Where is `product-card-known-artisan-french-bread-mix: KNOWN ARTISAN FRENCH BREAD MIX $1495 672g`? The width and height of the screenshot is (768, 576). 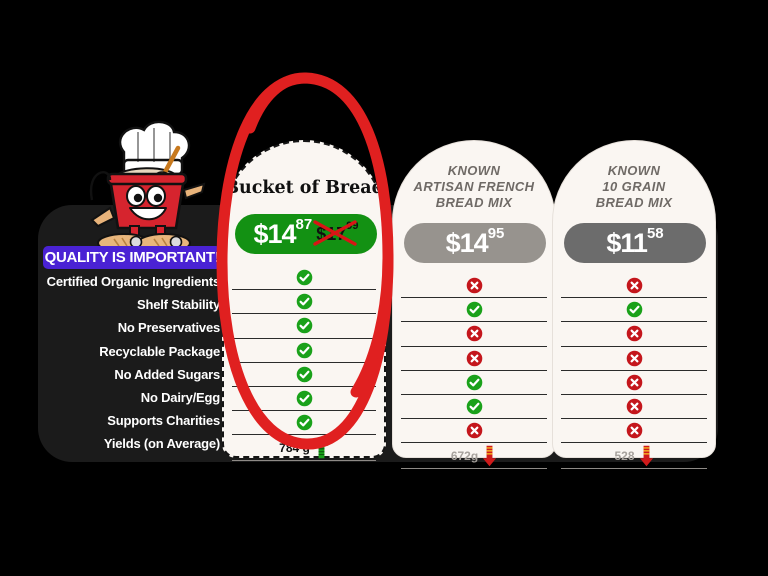 product-card-known-artisan-french-bread-mix: KNOWN ARTISAN FRENCH BREAD MIX $1495 672g is located at coordinates (474, 305).